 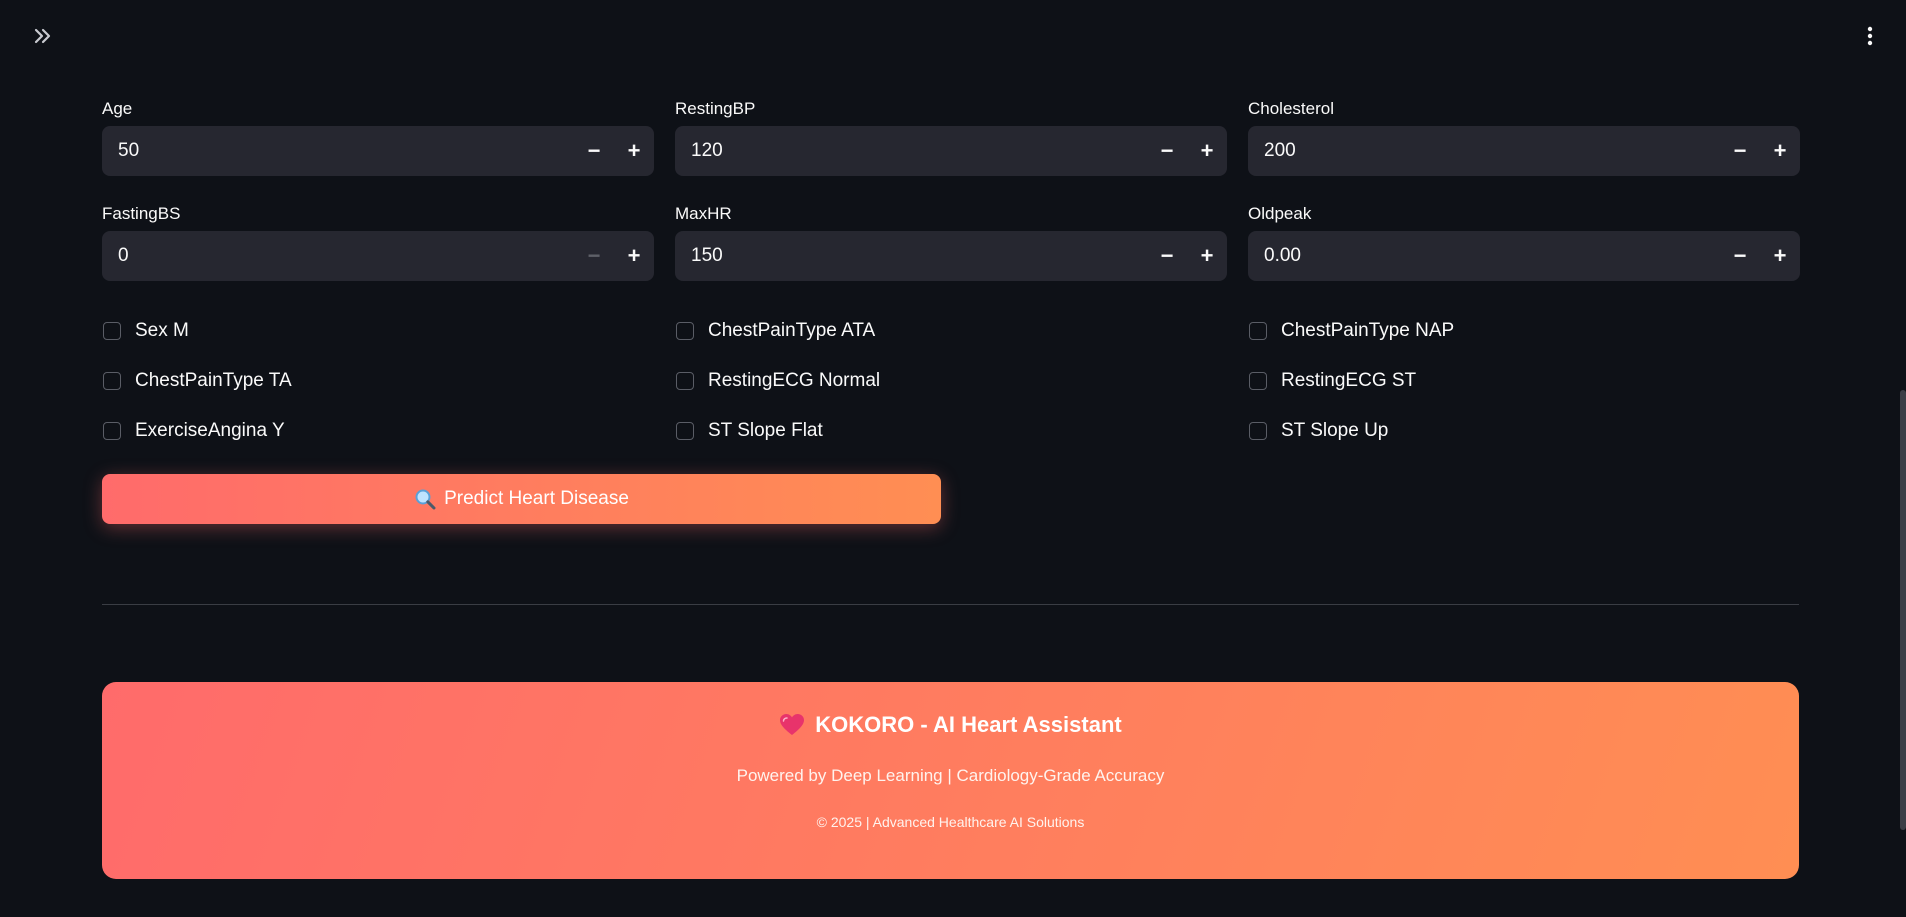 I want to click on field-cholesterol: Cholesterol 200 − +, so click(x=1524, y=148).